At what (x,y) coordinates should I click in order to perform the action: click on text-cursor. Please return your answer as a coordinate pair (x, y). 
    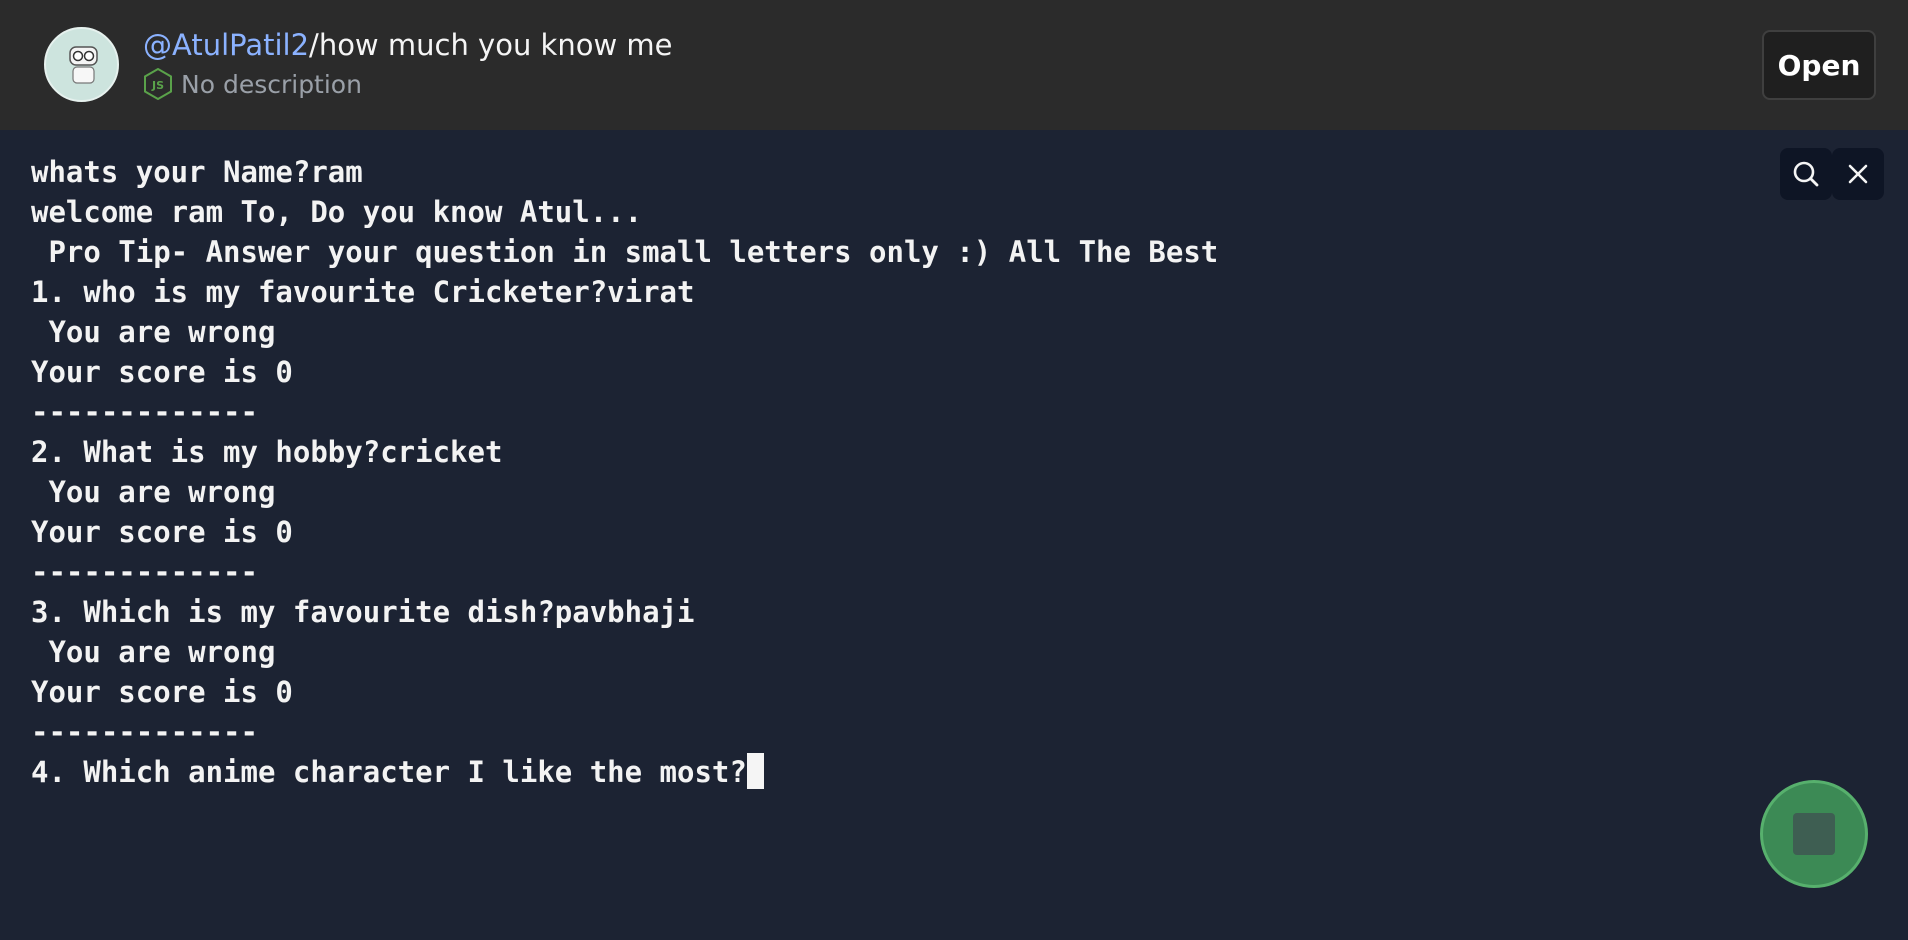
    Looking at the image, I should click on (755, 771).